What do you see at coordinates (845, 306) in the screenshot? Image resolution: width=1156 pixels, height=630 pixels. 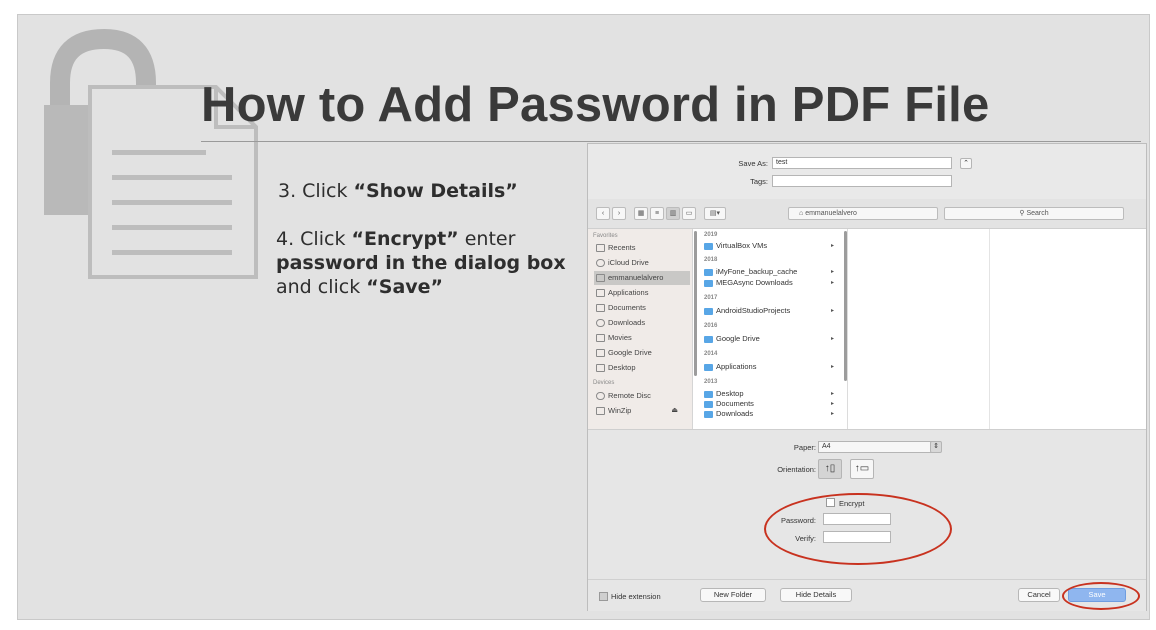 I see `column-scrollbar` at bounding box center [845, 306].